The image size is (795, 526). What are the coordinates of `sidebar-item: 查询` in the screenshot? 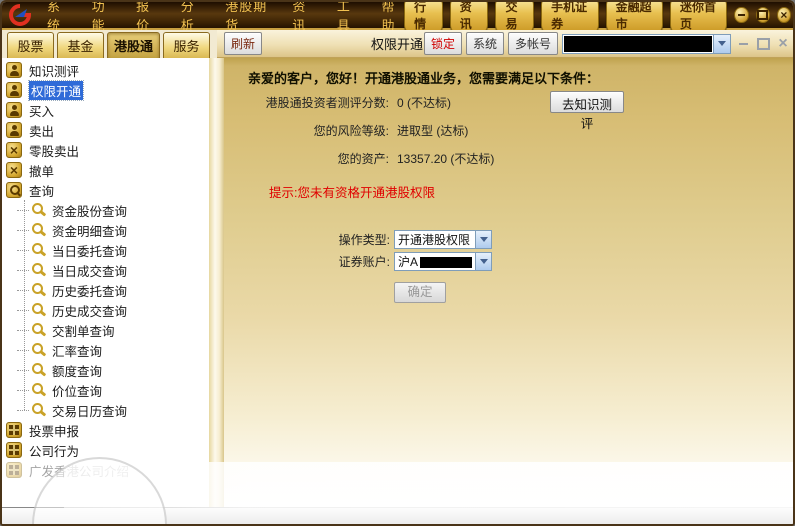 It's located at (105, 190).